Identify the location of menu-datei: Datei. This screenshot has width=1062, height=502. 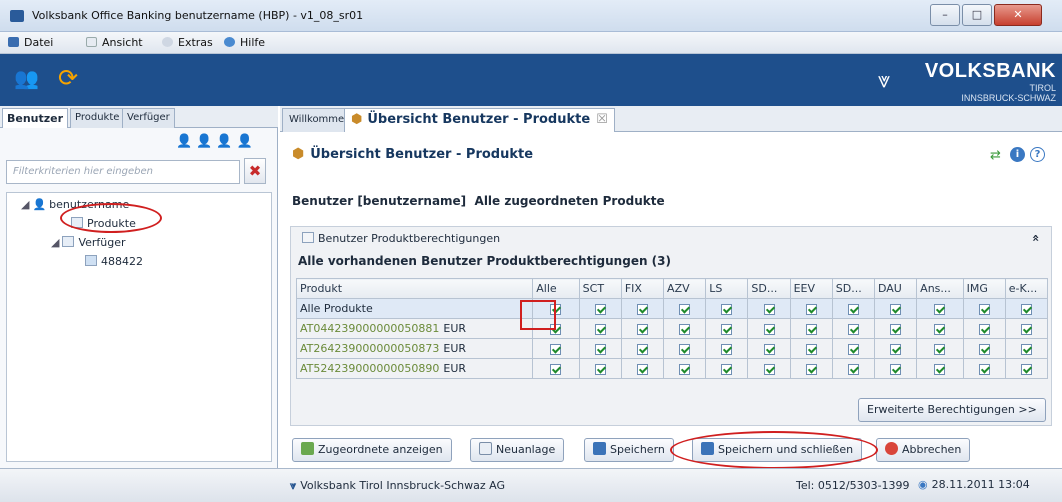
(30, 42).